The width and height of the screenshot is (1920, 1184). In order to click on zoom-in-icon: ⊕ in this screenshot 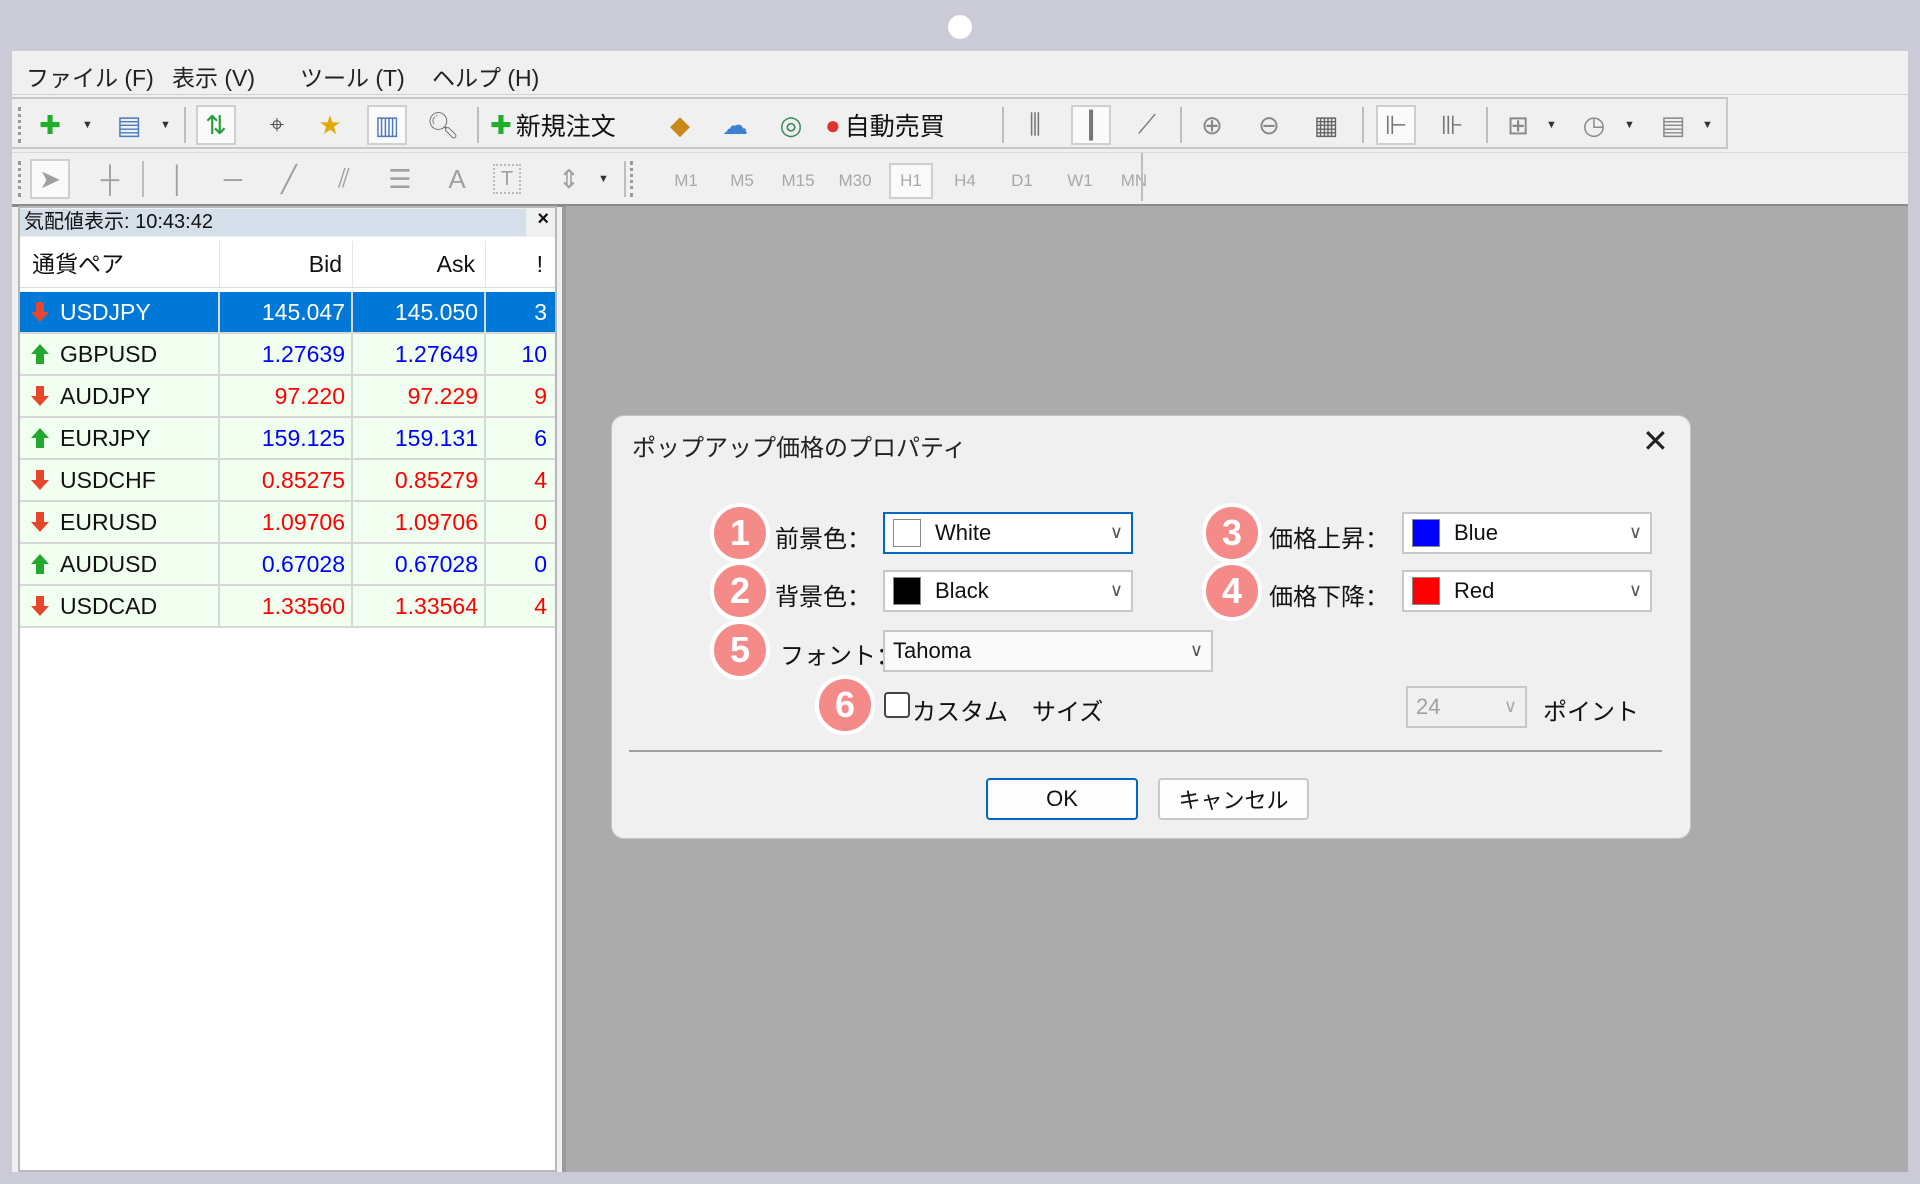, I will do `click(1212, 125)`.